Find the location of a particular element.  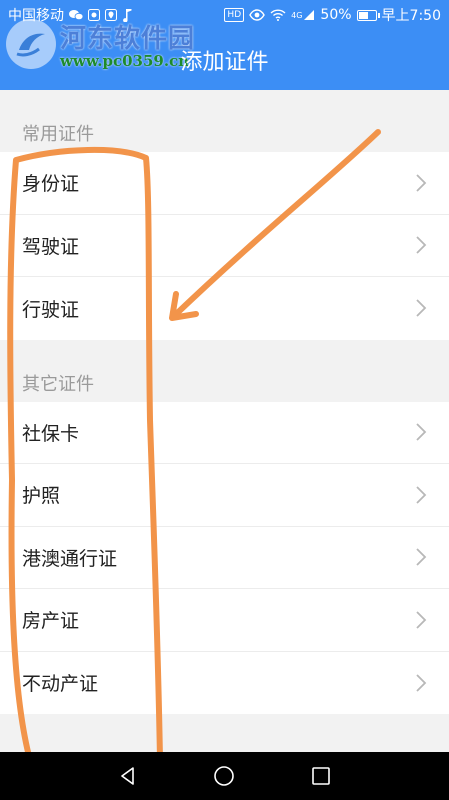

back-button is located at coordinates (128, 776).